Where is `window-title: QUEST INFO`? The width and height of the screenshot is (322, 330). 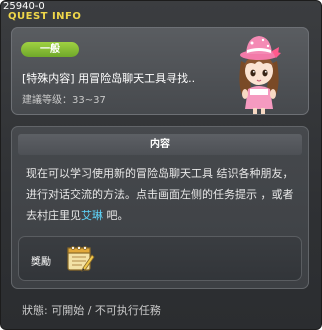 window-title: QUEST INFO is located at coordinates (45, 16).